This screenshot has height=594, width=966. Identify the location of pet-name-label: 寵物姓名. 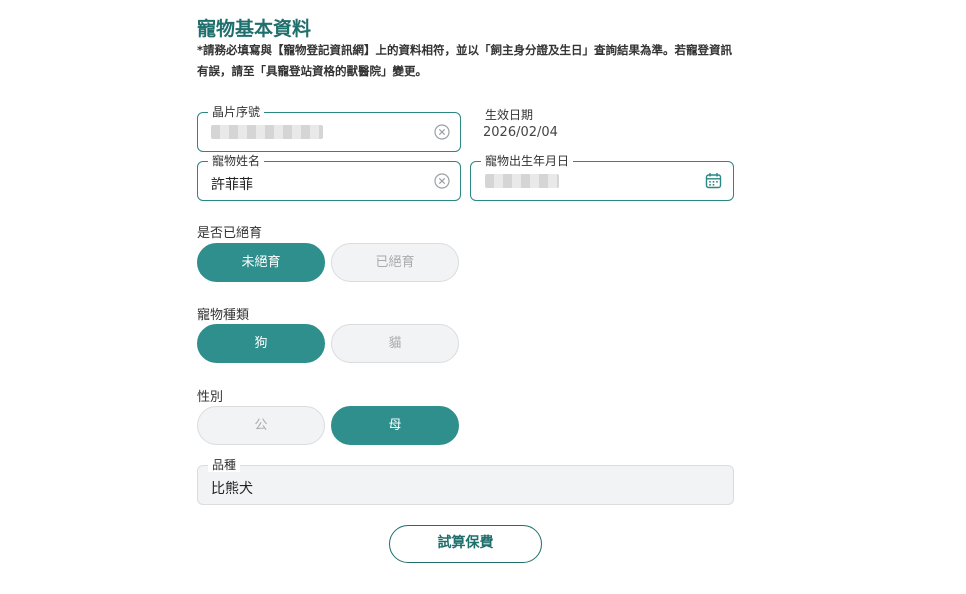
(236, 161).